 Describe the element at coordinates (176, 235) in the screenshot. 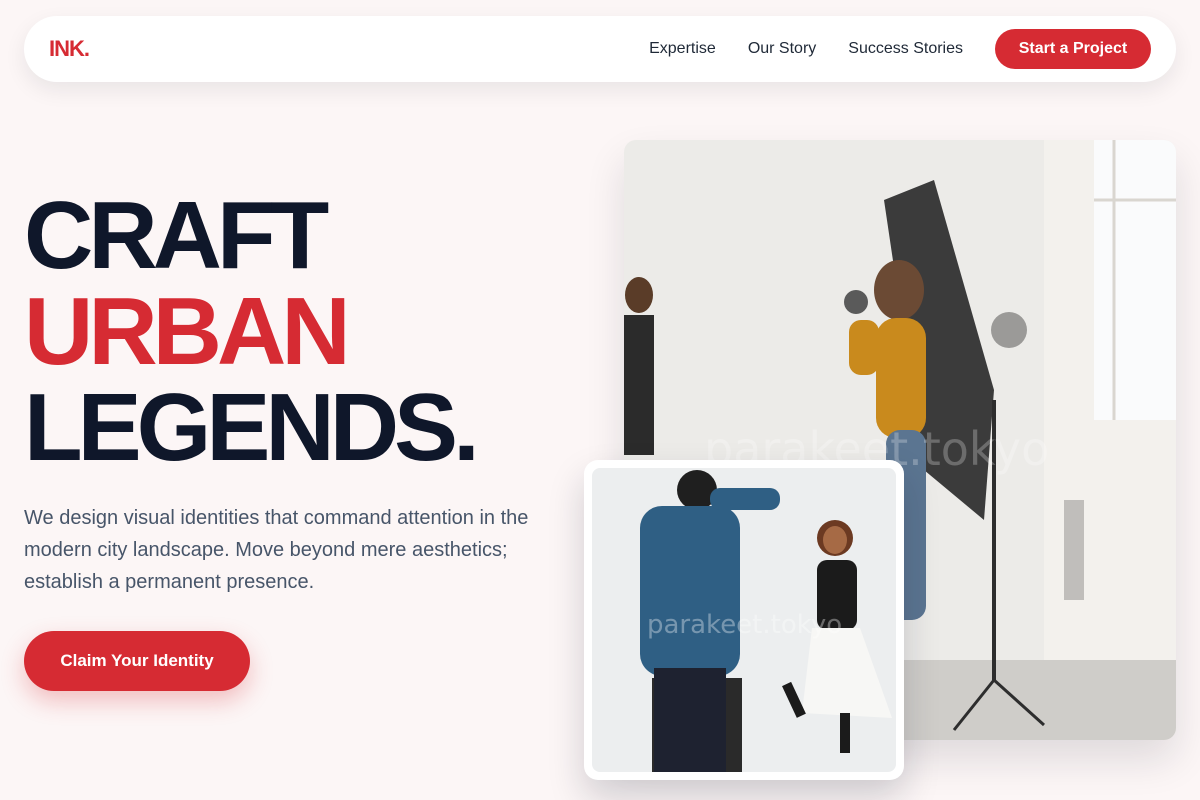

I see `headline-line-craft: CRAFT` at that location.